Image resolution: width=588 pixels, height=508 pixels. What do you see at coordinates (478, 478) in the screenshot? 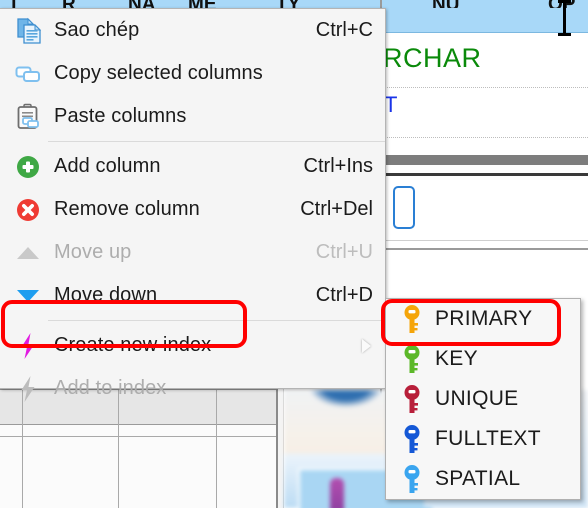
I see `submenu-item-label: SPATIAL` at bounding box center [478, 478].